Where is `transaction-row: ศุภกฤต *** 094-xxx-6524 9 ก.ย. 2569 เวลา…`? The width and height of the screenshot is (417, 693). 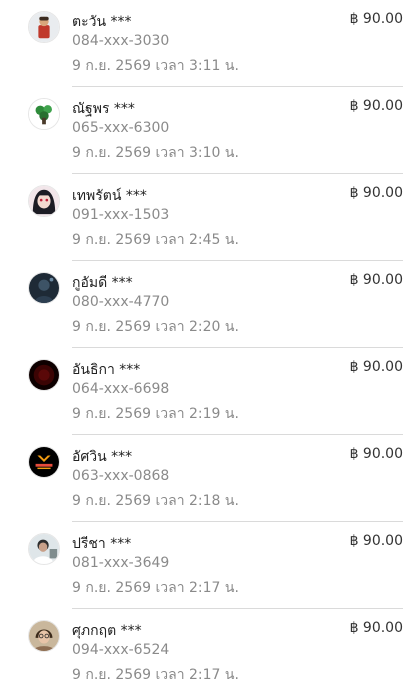
transaction-row: ศุภกฤต *** 094-xxx-6524 9 ก.ย. 2569 เวลา… is located at coordinates (208, 651).